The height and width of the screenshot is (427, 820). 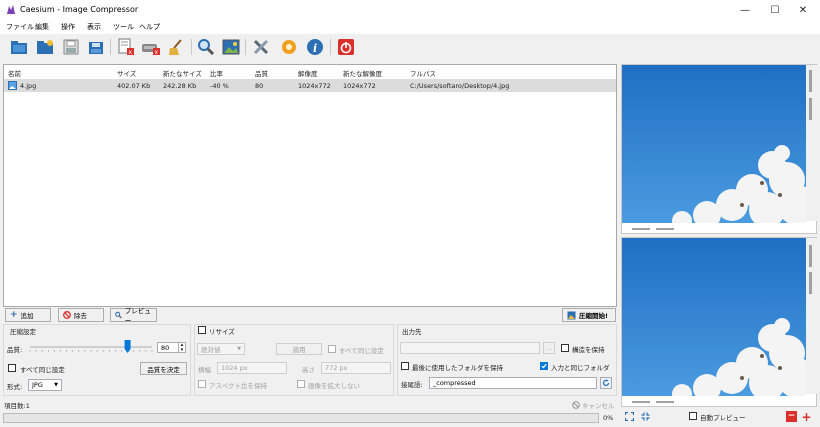 I want to click on same-as-input-checkbox, so click(x=544, y=366).